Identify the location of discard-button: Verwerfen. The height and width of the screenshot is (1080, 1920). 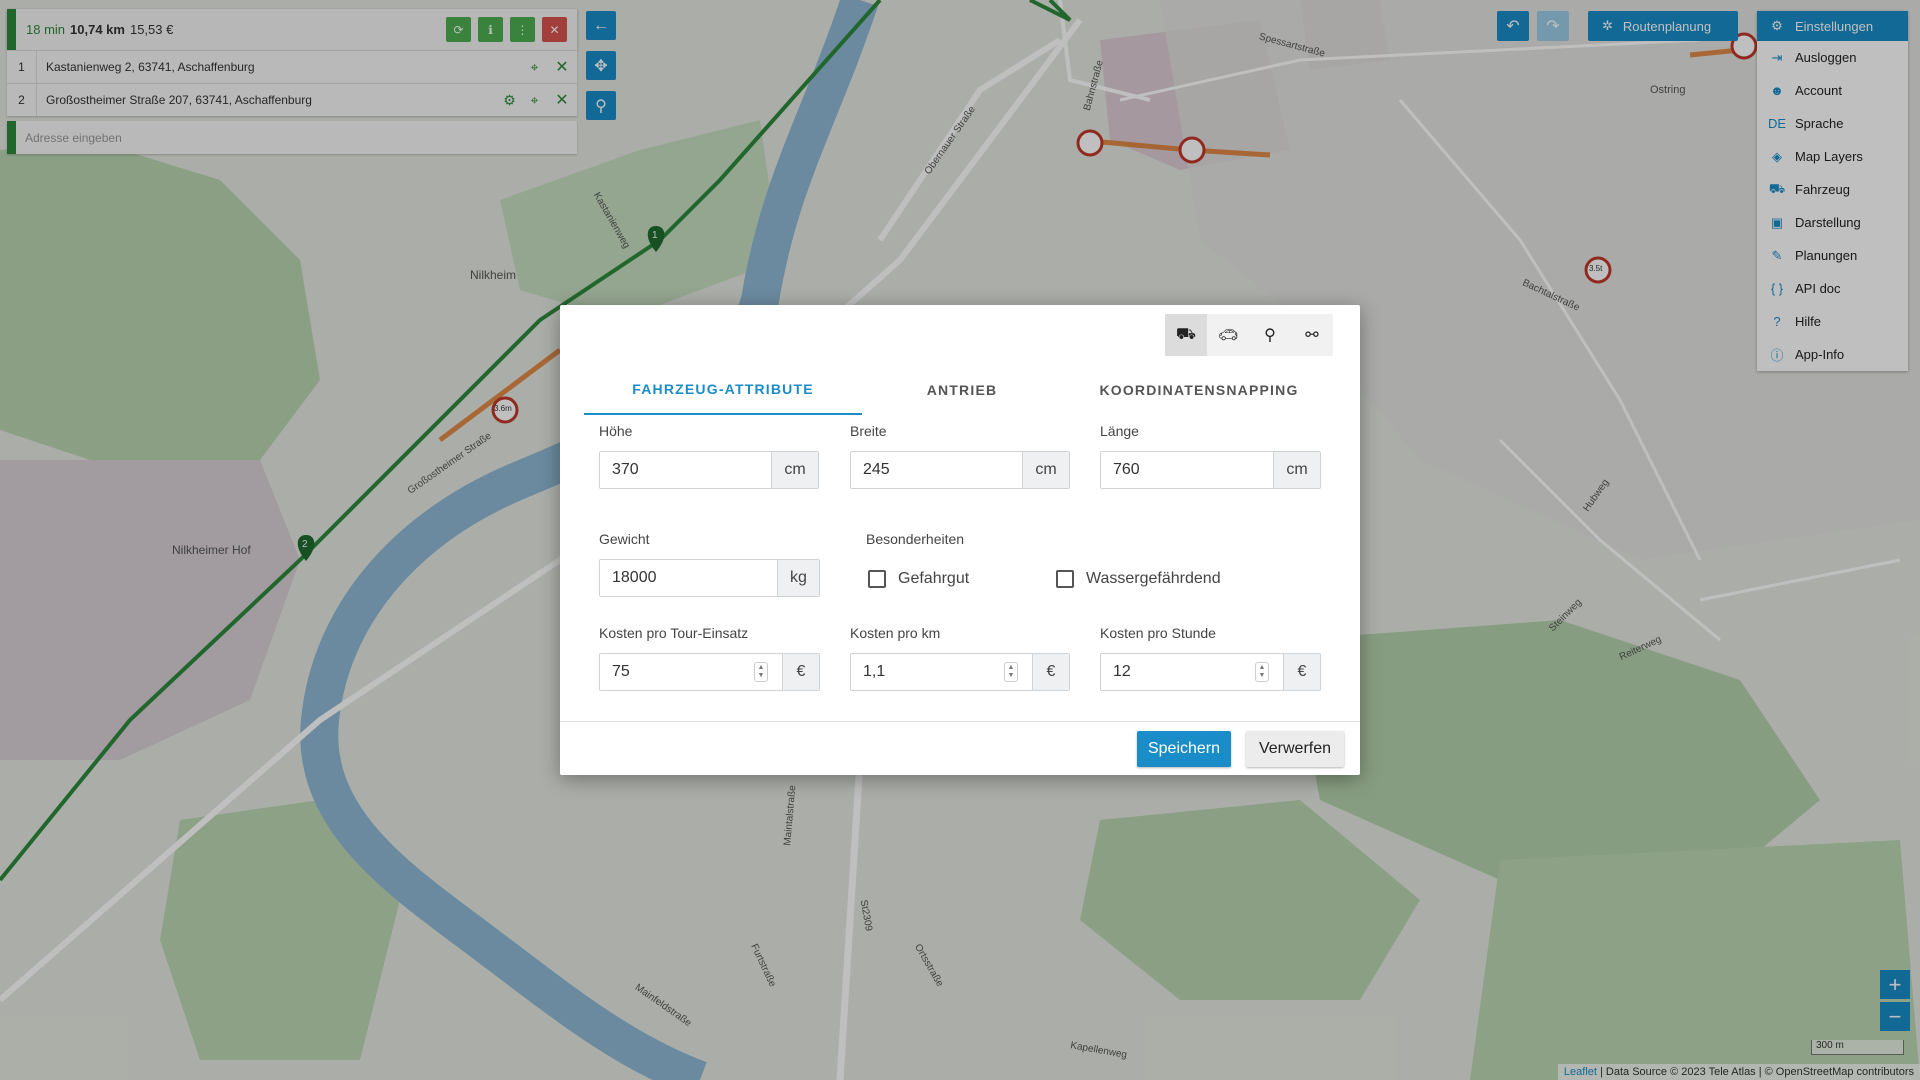
(1295, 749).